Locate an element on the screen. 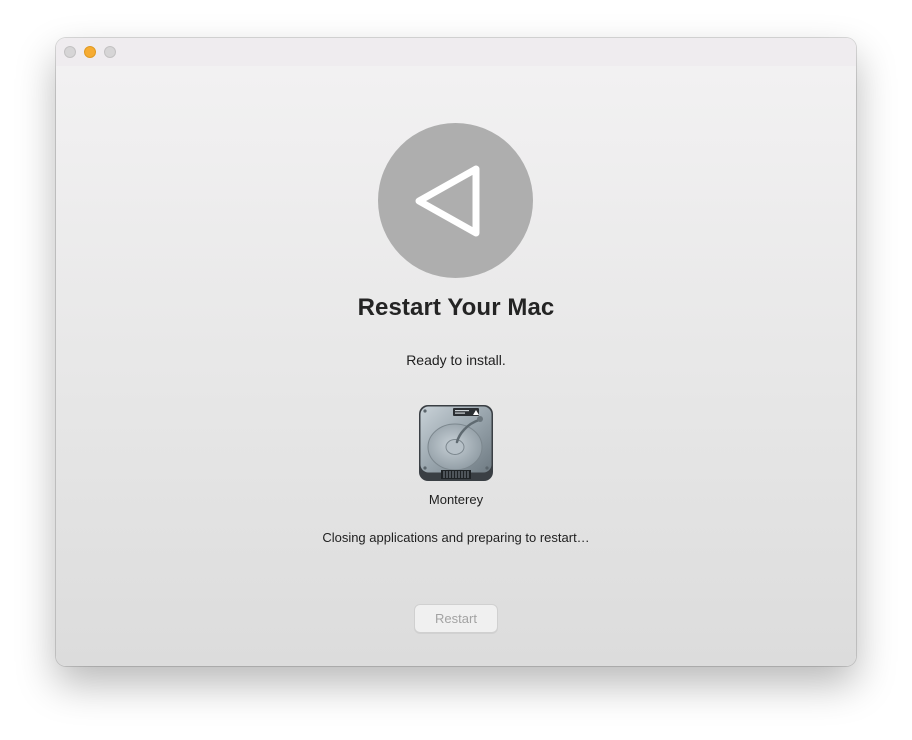 This screenshot has width=912, height=740. disk-label: Monterey is located at coordinates (456, 499).